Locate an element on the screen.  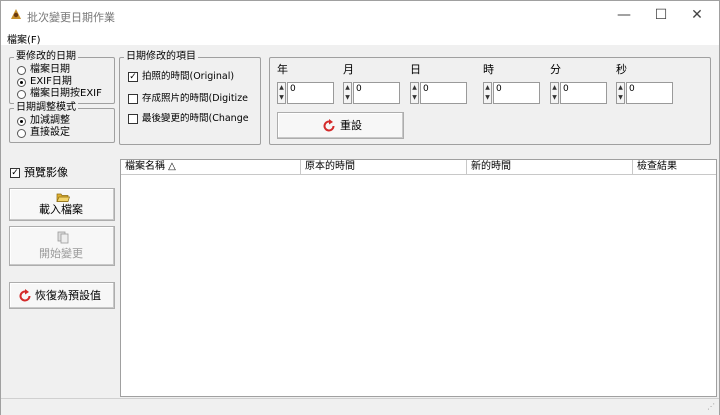
hour-value: 0 is located at coordinates (516, 93).